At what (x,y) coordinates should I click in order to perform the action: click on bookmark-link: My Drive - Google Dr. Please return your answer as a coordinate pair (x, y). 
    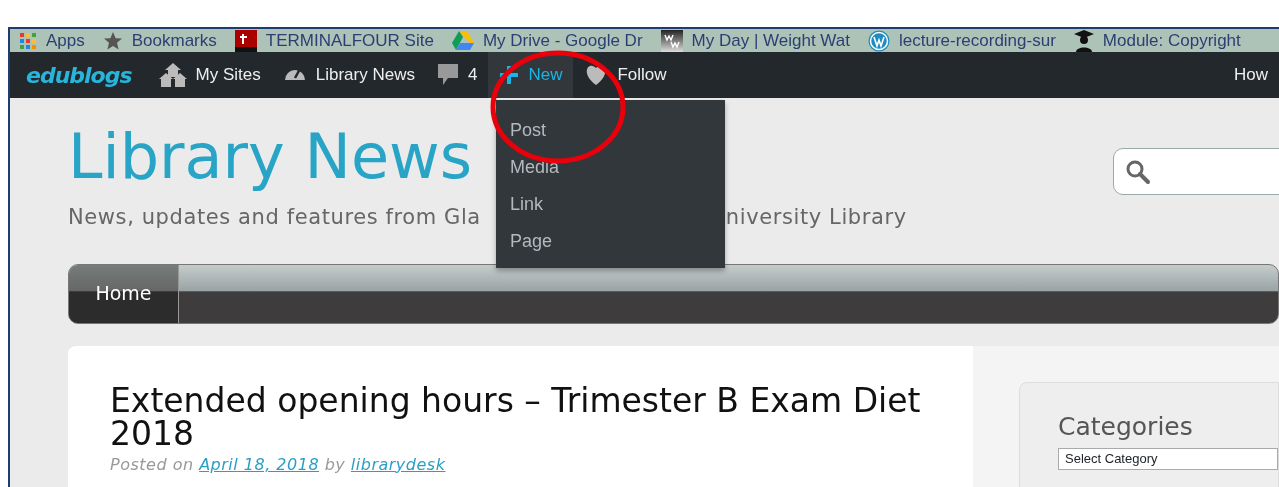
    Looking at the image, I should click on (547, 41).